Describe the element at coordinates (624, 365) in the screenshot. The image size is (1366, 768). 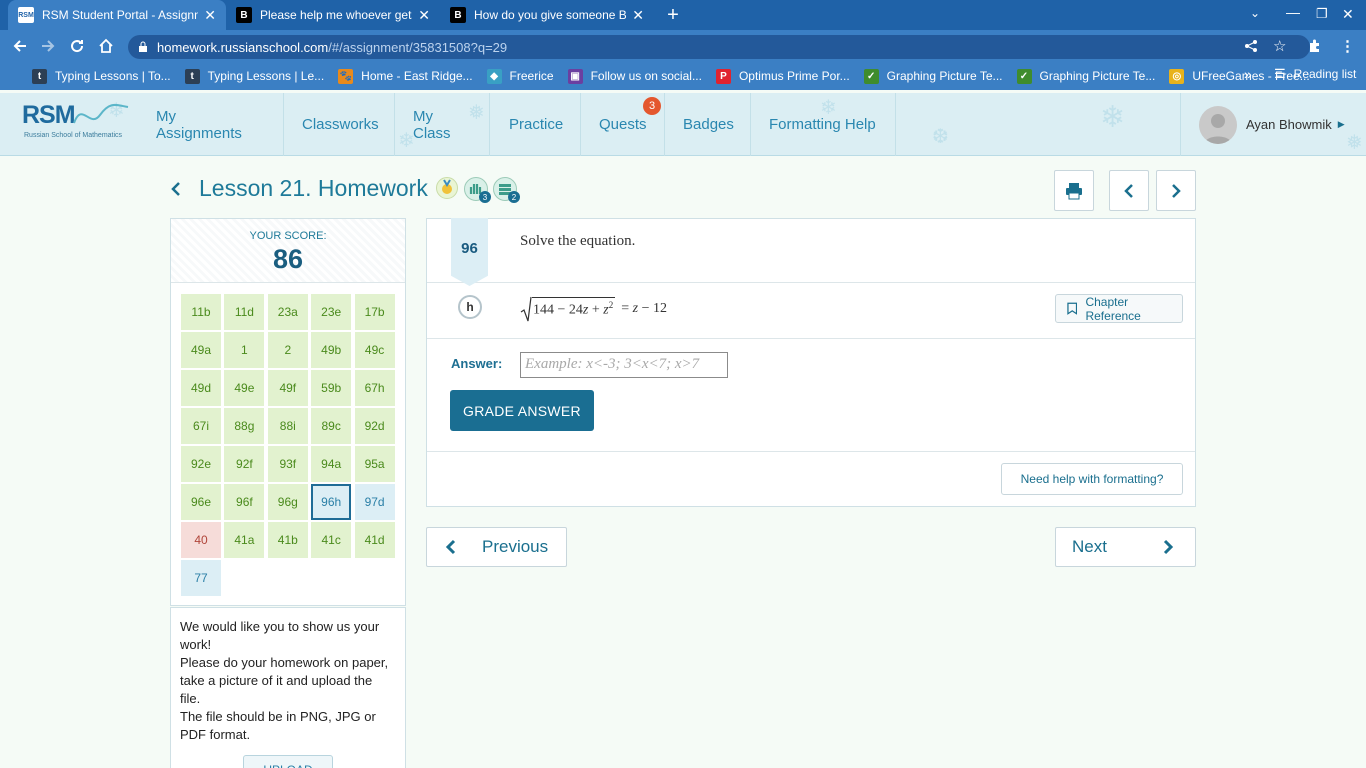
I see `answer-input: Example: x<-3; 3<x<7; x>7` at that location.